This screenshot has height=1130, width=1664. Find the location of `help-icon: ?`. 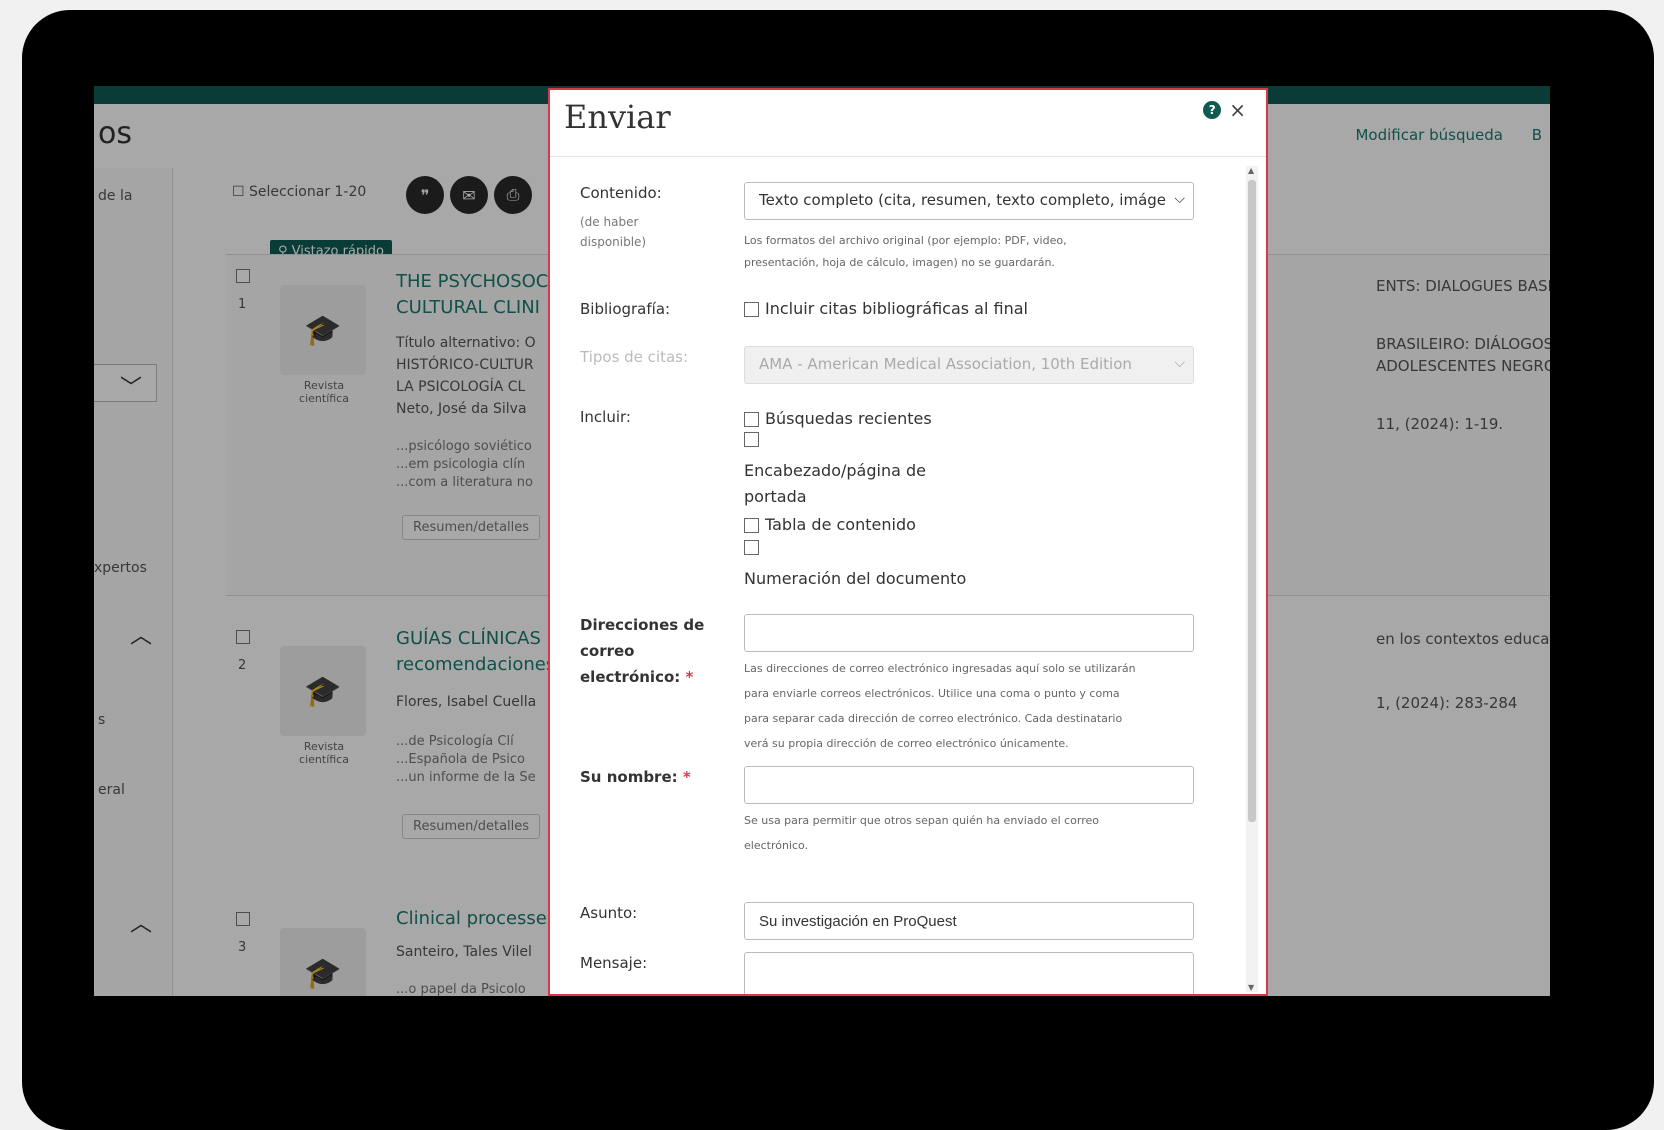

help-icon: ? is located at coordinates (1212, 110).